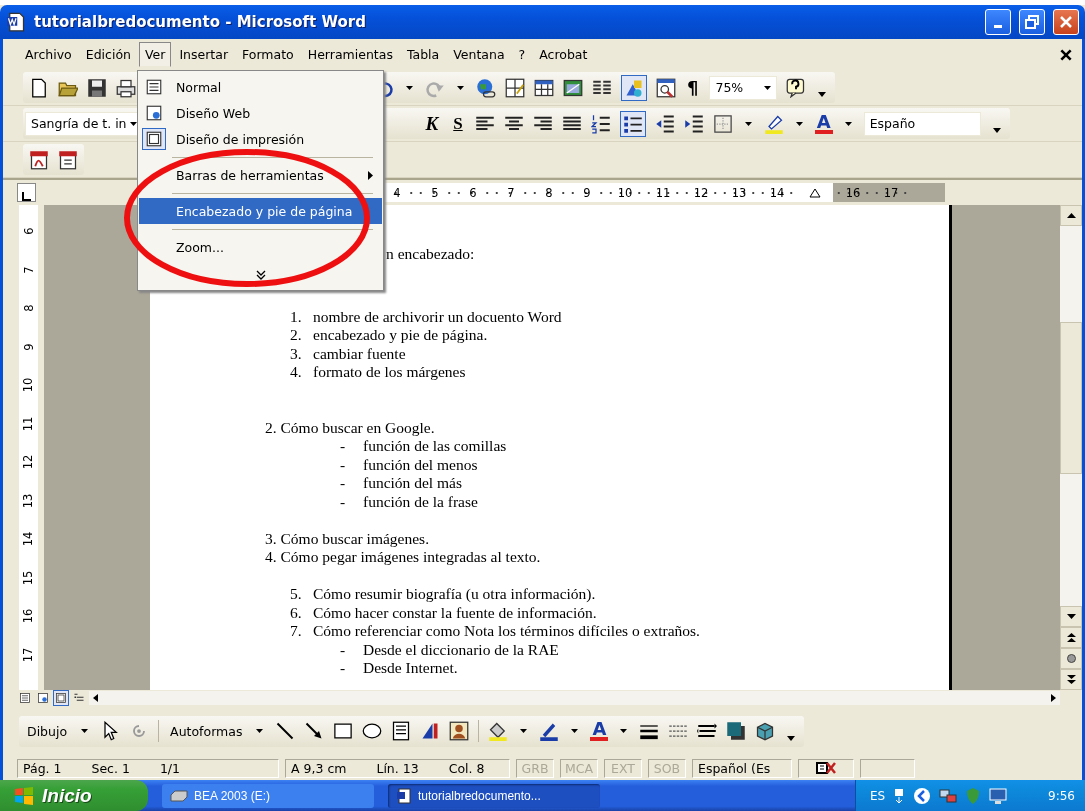  What do you see at coordinates (600, 123) in the screenshot?
I see `numbered-list-icon` at bounding box center [600, 123].